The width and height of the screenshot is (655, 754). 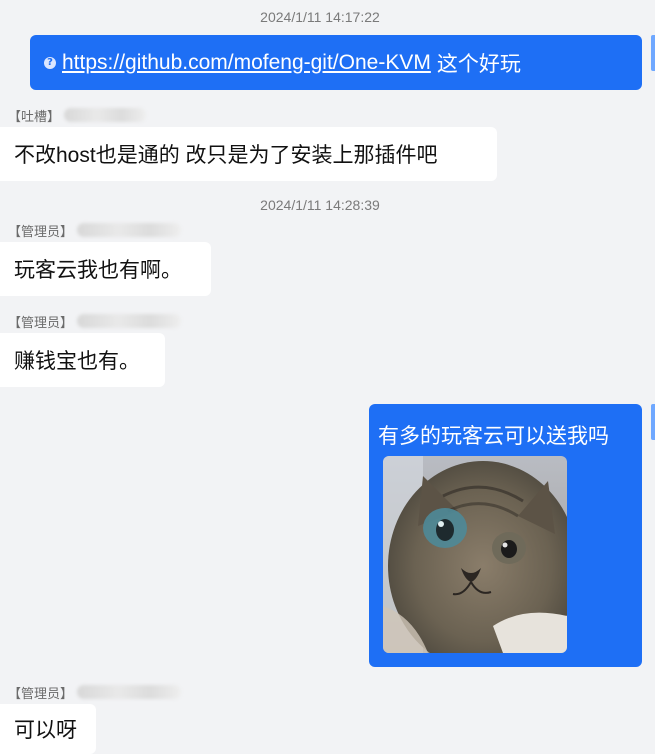 What do you see at coordinates (320, 17) in the screenshot?
I see `timestamp: 2024/1/11 14:17:22` at bounding box center [320, 17].